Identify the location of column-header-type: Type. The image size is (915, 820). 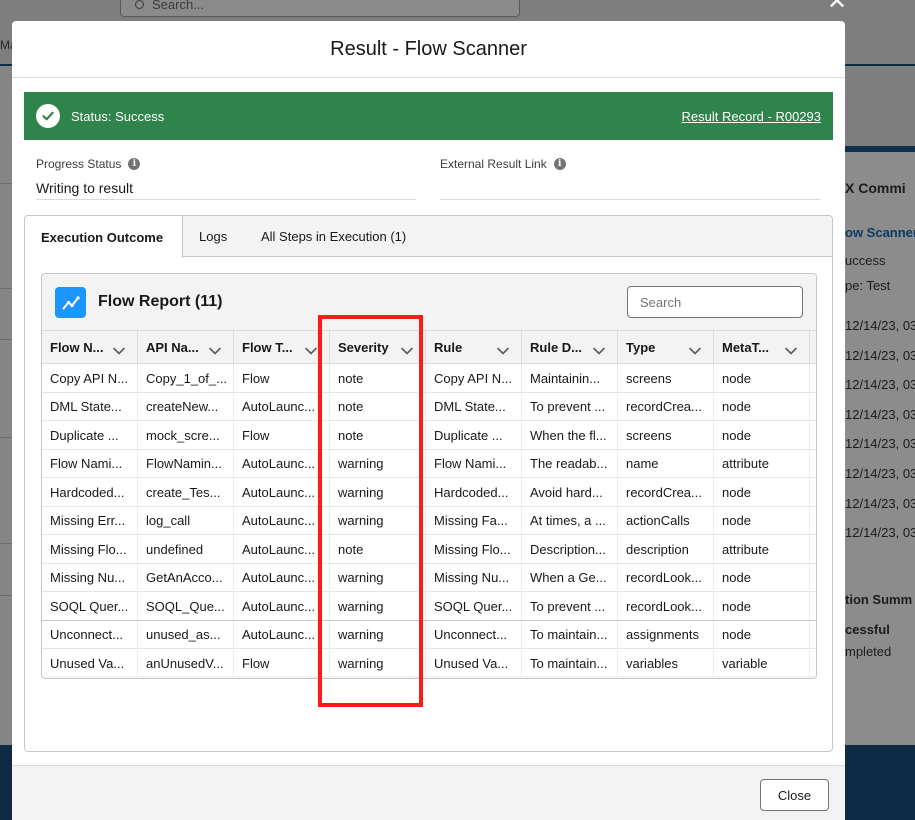
(666, 347).